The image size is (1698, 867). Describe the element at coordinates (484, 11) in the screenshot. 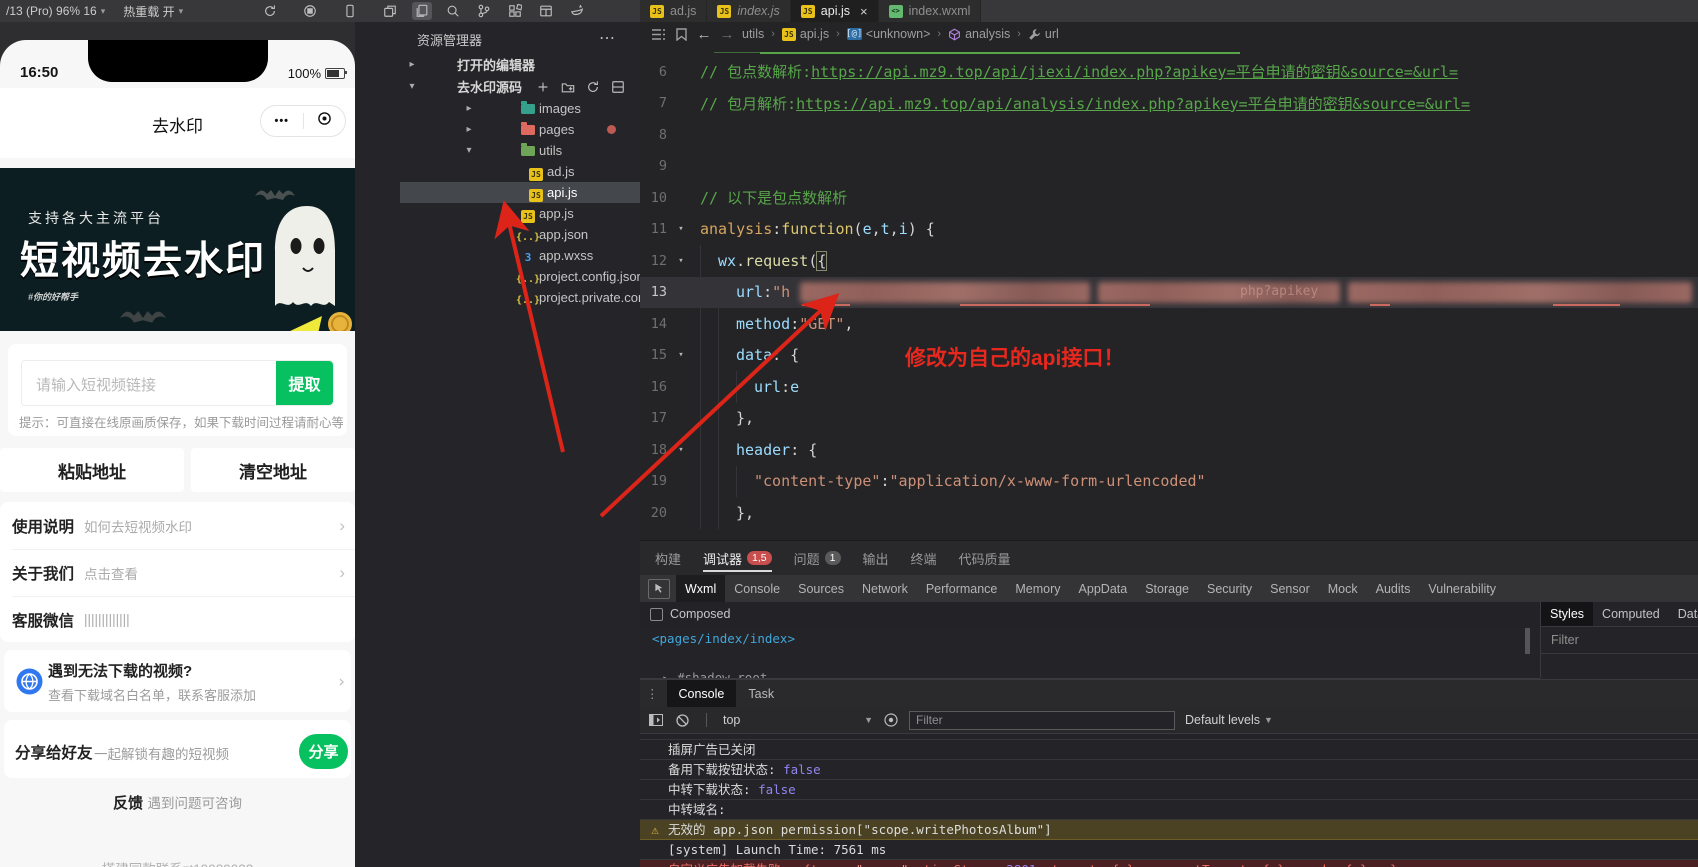

I see `git-branch-icon` at that location.